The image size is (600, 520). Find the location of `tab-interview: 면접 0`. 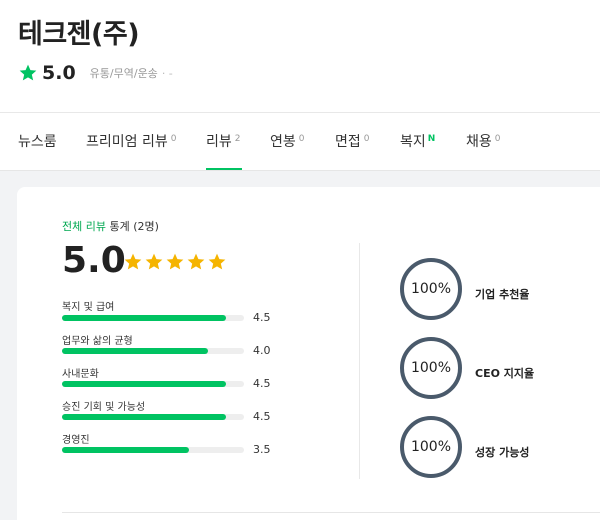

tab-interview: 면접 0 is located at coordinates (352, 141).